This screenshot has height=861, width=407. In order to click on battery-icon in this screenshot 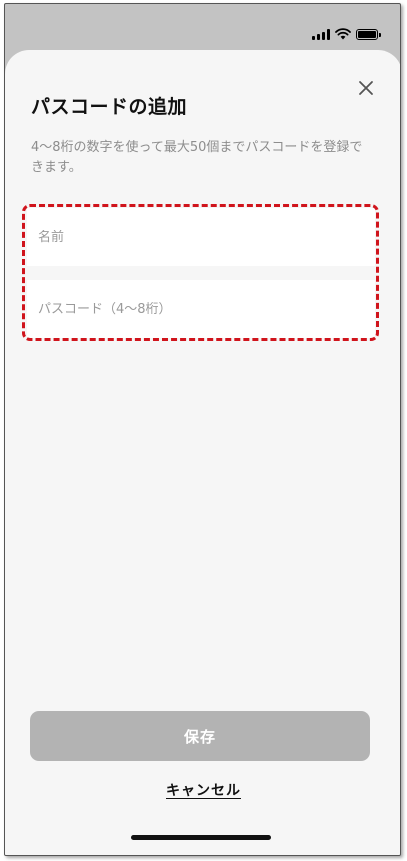, I will do `click(368, 34)`.